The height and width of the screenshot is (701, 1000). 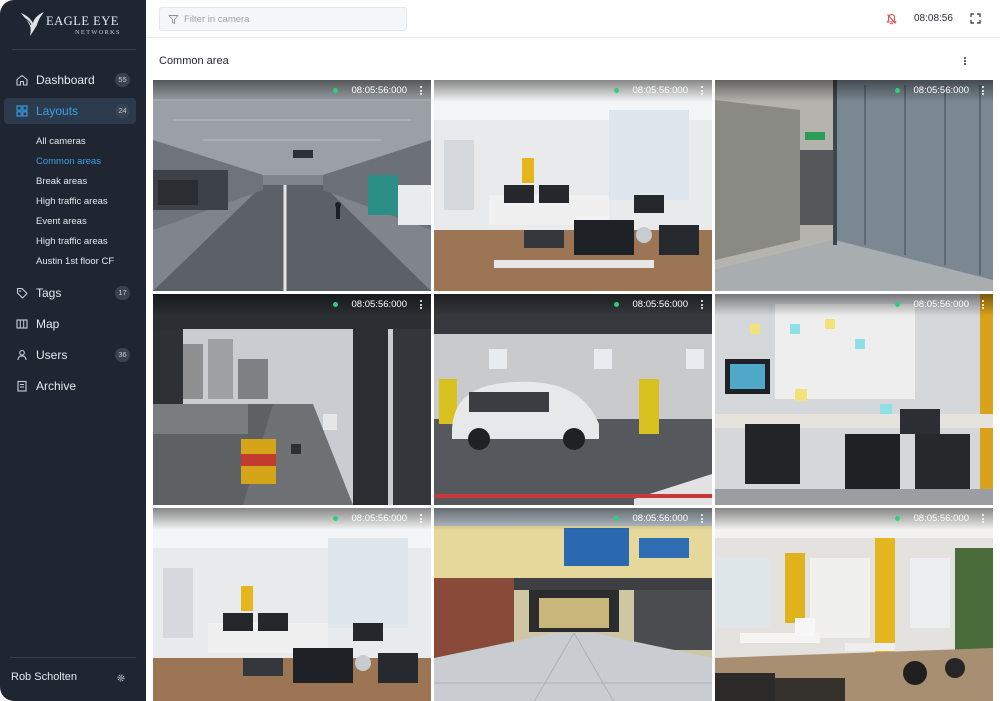 What do you see at coordinates (194, 61) in the screenshot?
I see `layout-title: Common area` at bounding box center [194, 61].